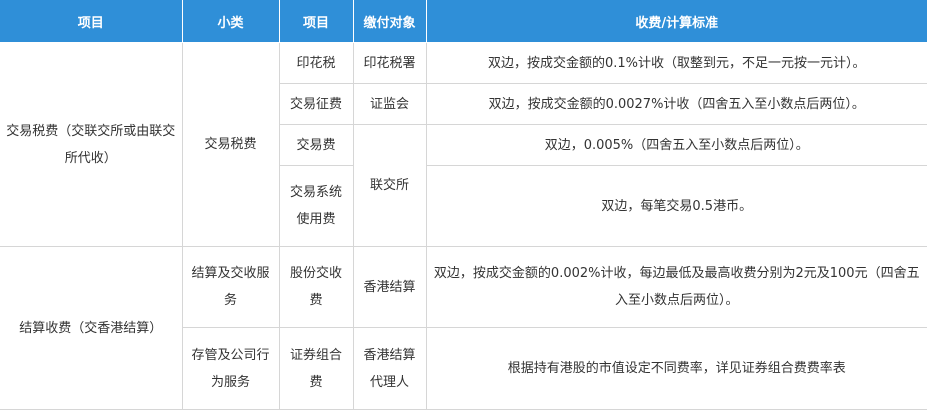 This screenshot has height=410, width=927. What do you see at coordinates (676, 104) in the screenshot?
I see `fee-standard: 双边，按成交金额的0.0027%计收（四舍五入至小数点后两位）。` at bounding box center [676, 104].